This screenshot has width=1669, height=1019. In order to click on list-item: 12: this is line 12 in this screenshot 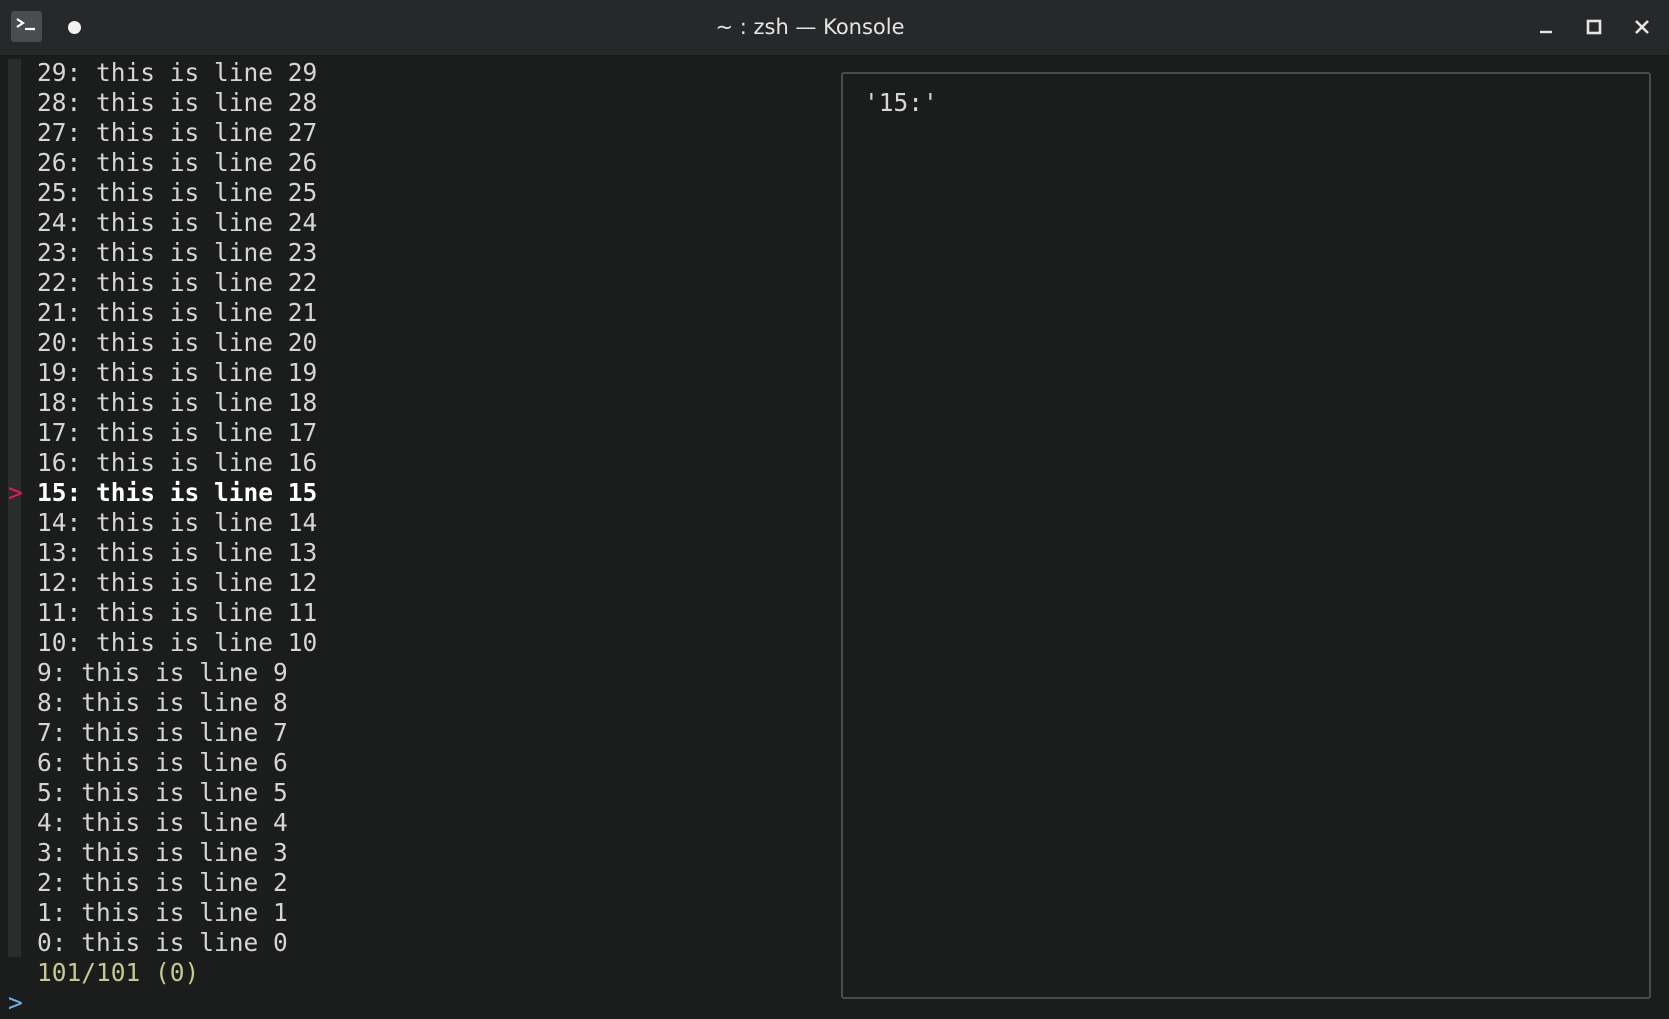, I will do `click(177, 583)`.